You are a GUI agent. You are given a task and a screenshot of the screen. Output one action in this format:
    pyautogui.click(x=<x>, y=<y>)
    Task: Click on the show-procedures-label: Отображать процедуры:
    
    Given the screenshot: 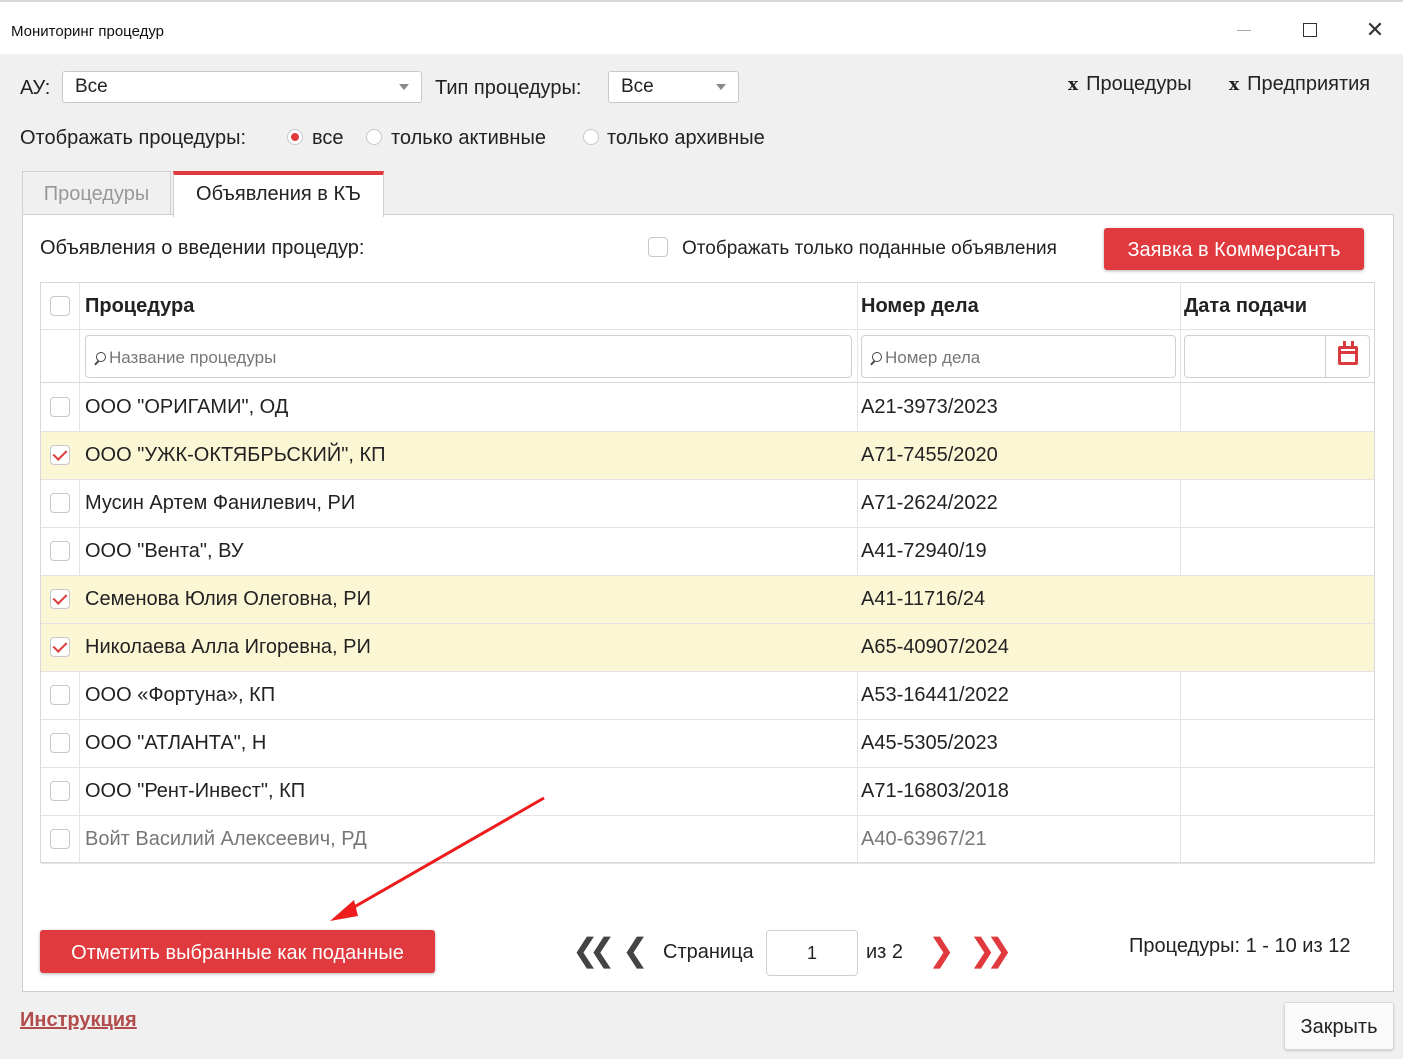 What is the action you would take?
    pyautogui.click(x=133, y=138)
    